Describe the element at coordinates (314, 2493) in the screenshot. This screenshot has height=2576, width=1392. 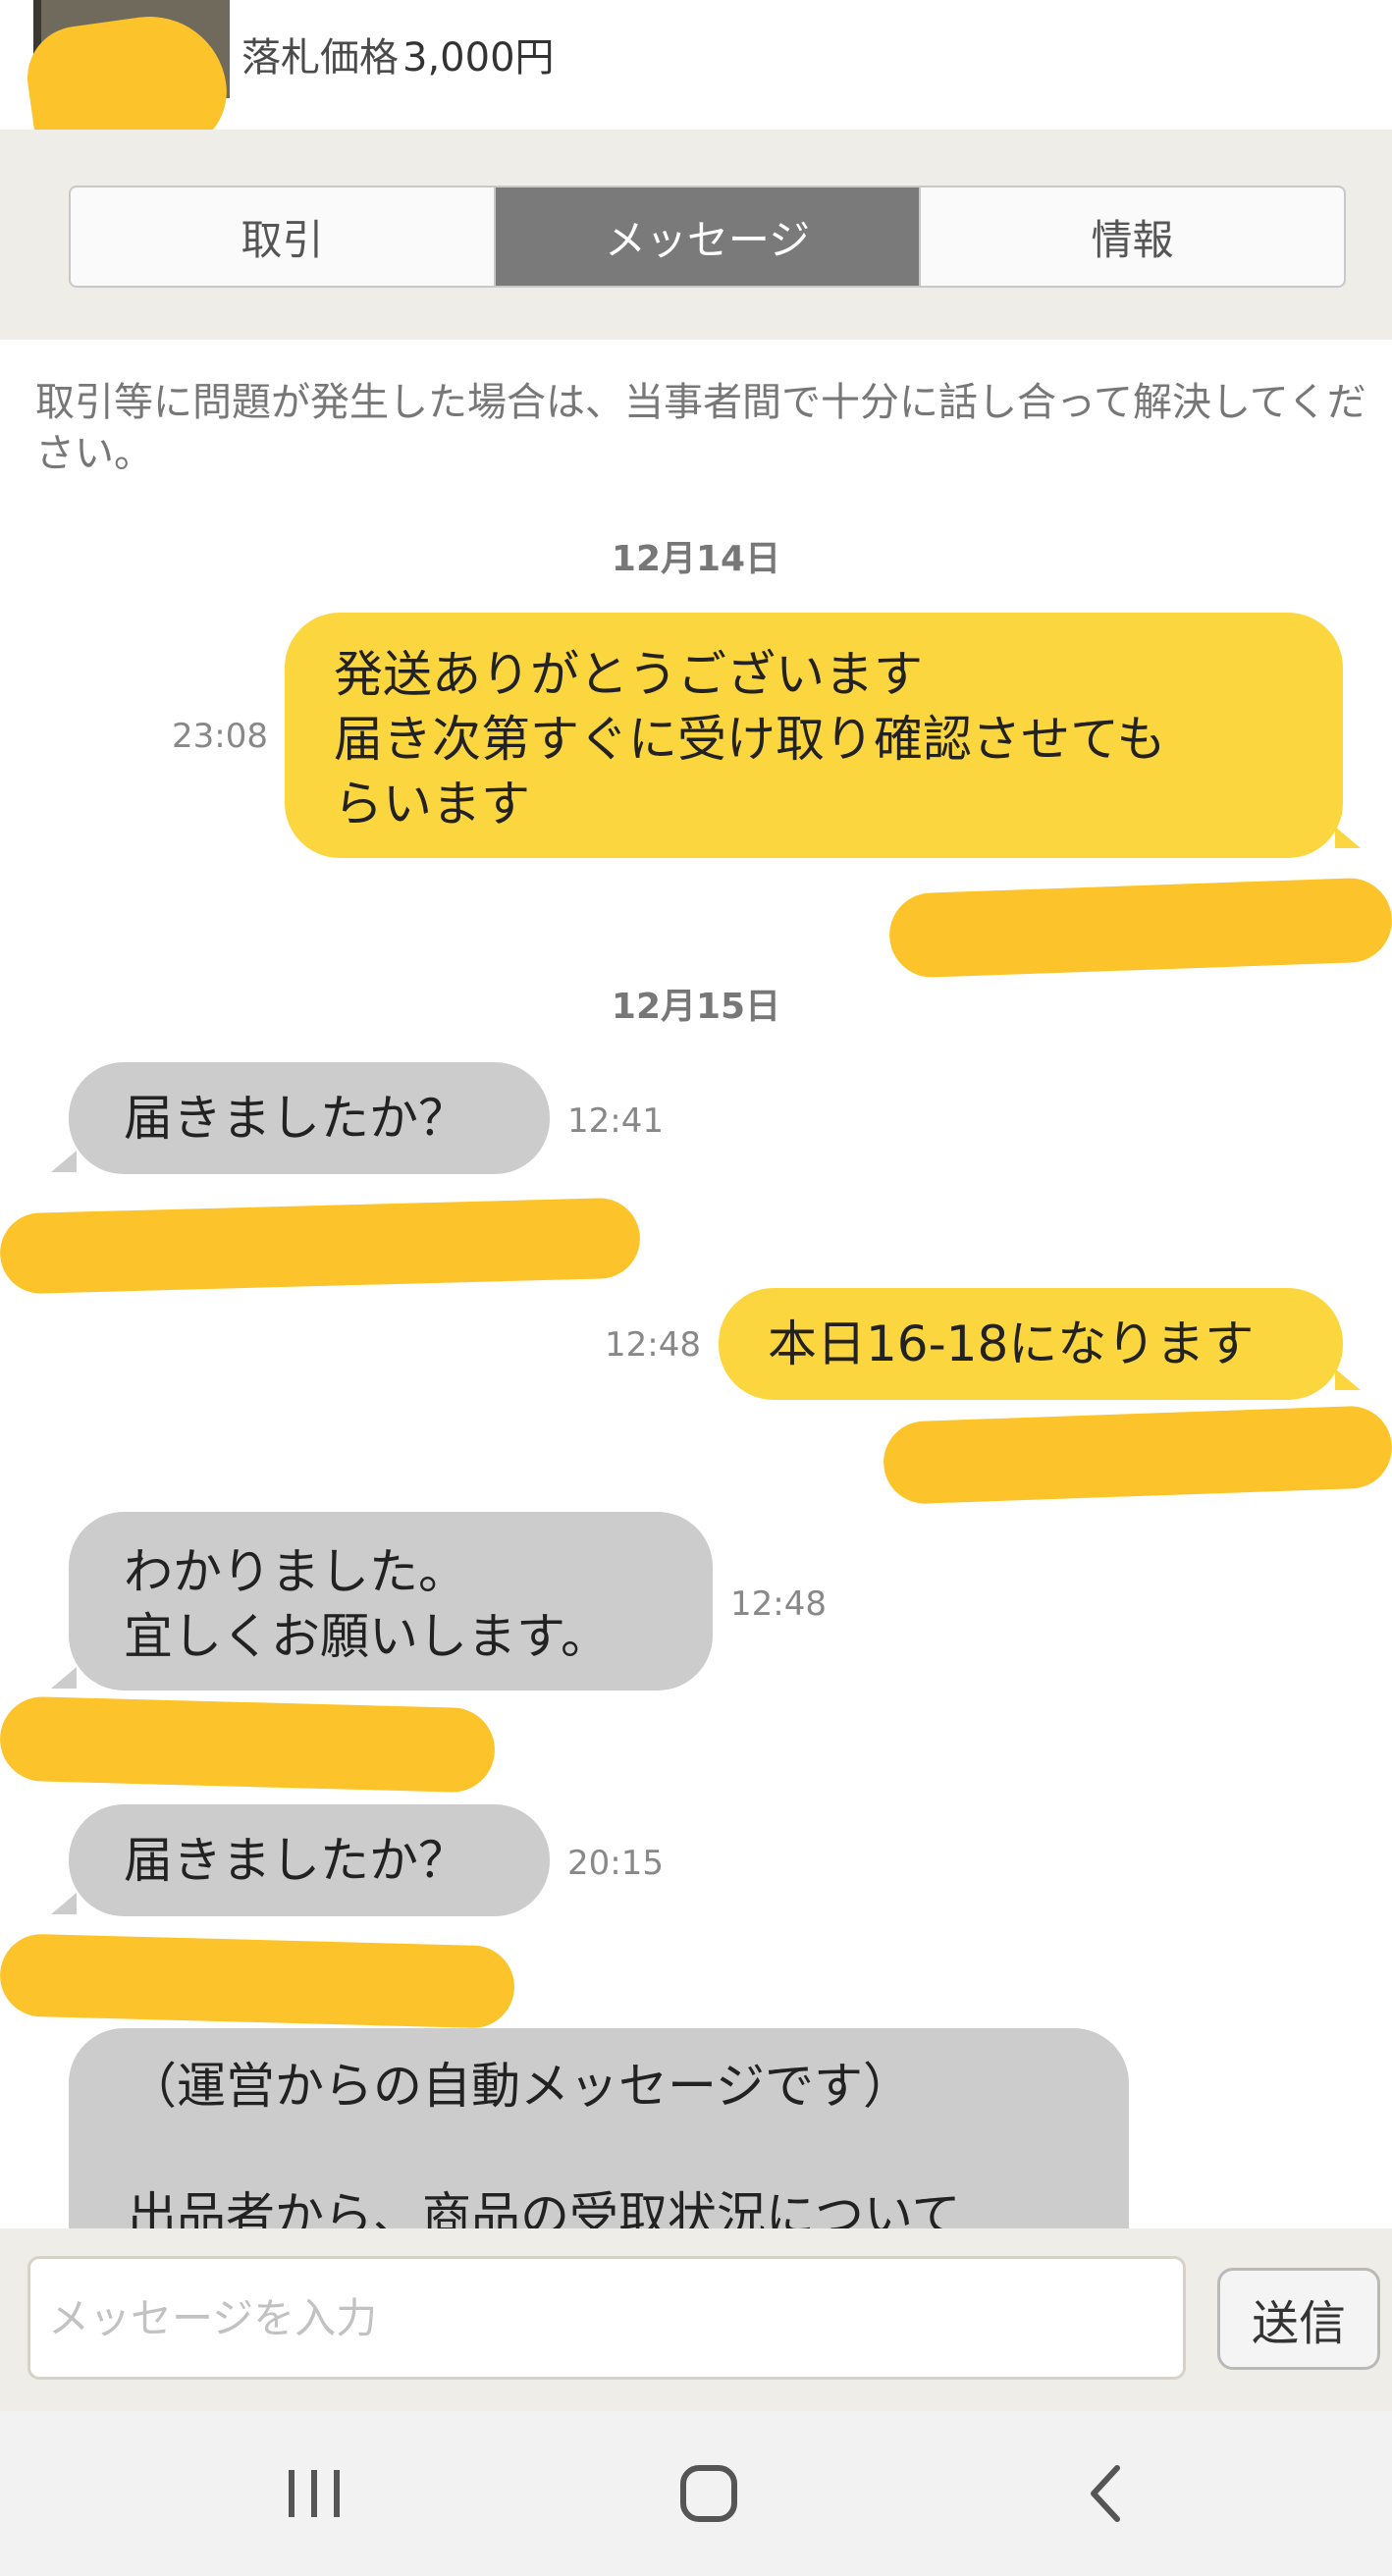
I see `recents-icon` at that location.